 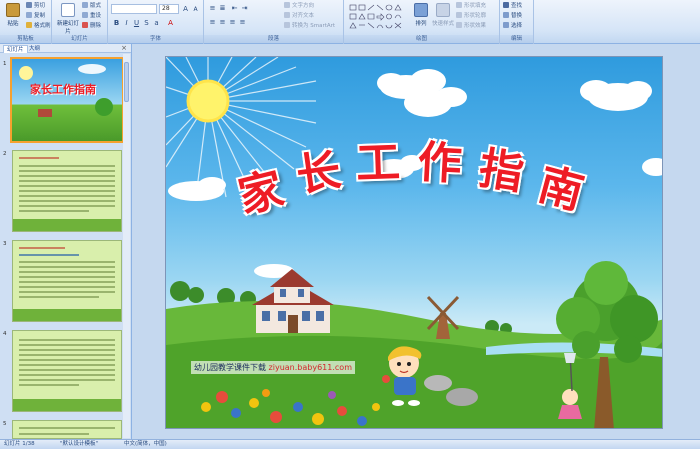 I want to click on select-arrow-icon, so click(x=506, y=25).